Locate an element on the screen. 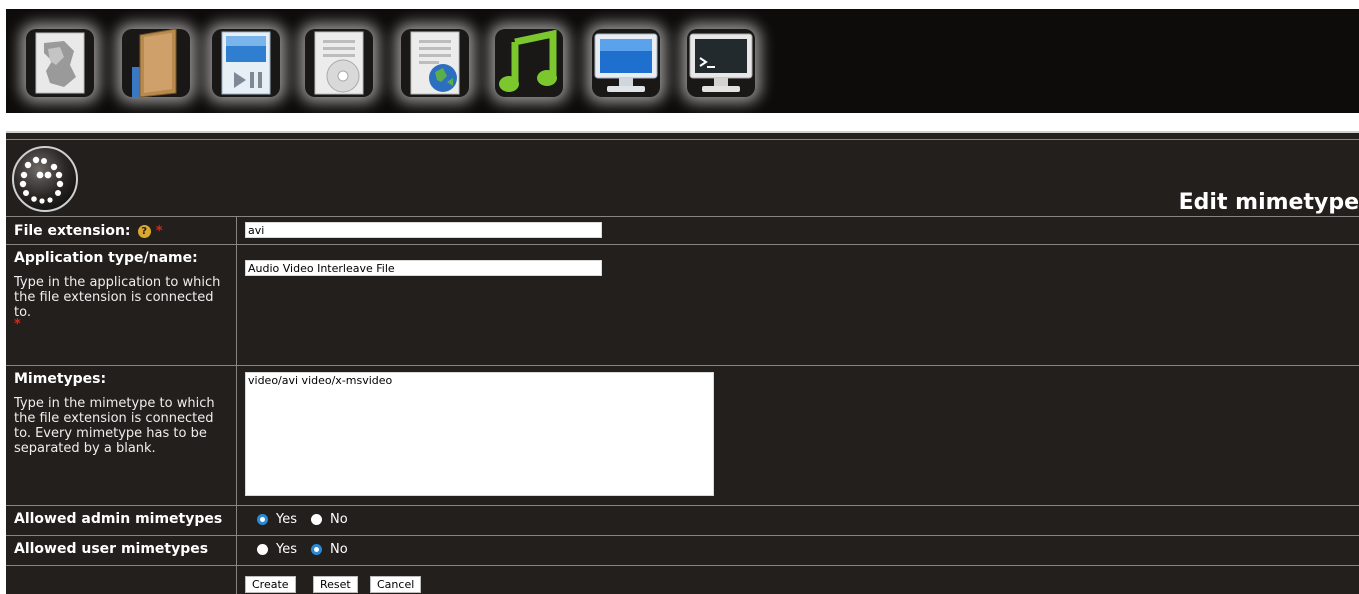 The height and width of the screenshot is (594, 1359). file-extension-label-cell: File extension: ? * is located at coordinates (121, 230).